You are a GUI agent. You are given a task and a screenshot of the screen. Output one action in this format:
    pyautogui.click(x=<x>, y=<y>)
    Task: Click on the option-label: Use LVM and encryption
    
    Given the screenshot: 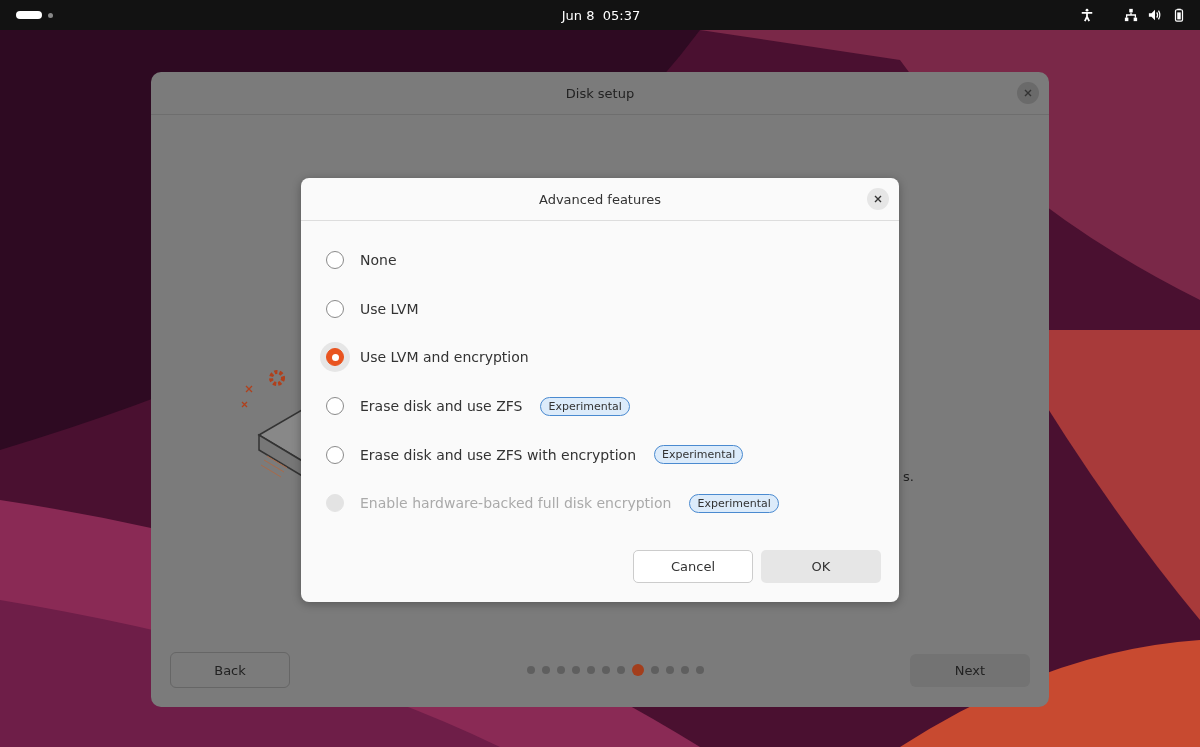 What is the action you would take?
    pyautogui.click(x=444, y=357)
    